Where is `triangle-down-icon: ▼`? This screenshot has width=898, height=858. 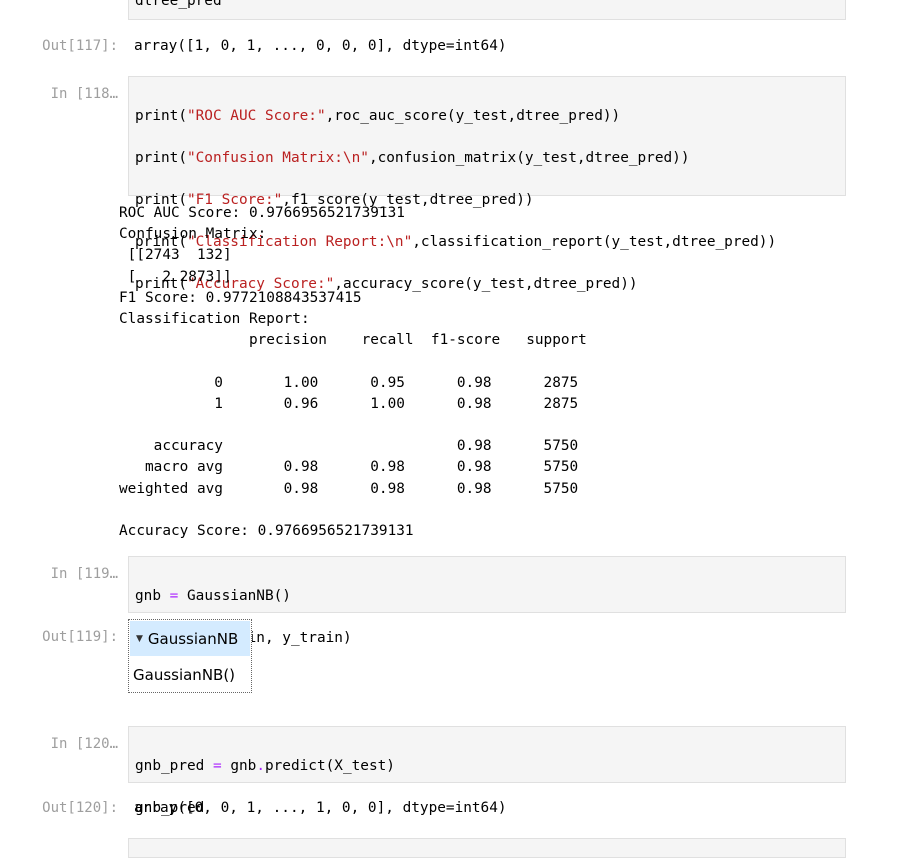 triangle-down-icon: ▼ is located at coordinates (139, 638).